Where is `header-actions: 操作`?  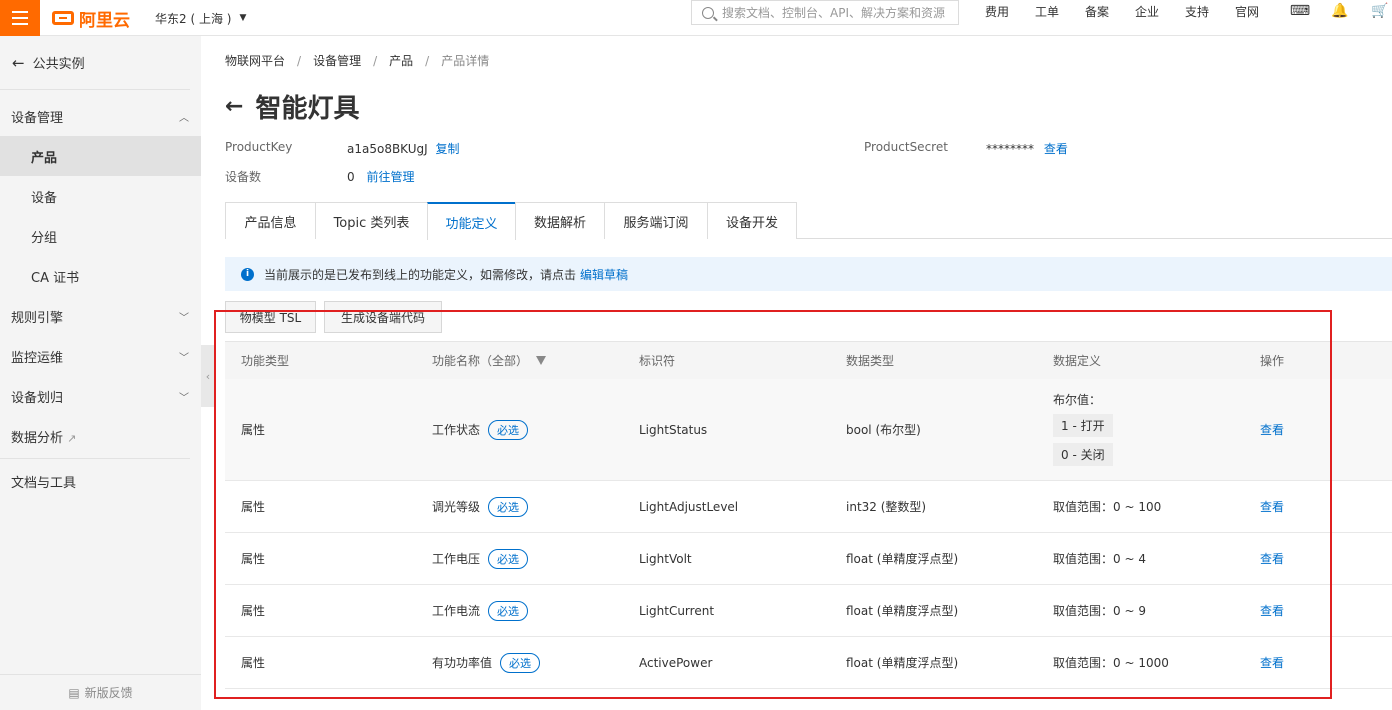
header-actions: 操作 is located at coordinates (1272, 361).